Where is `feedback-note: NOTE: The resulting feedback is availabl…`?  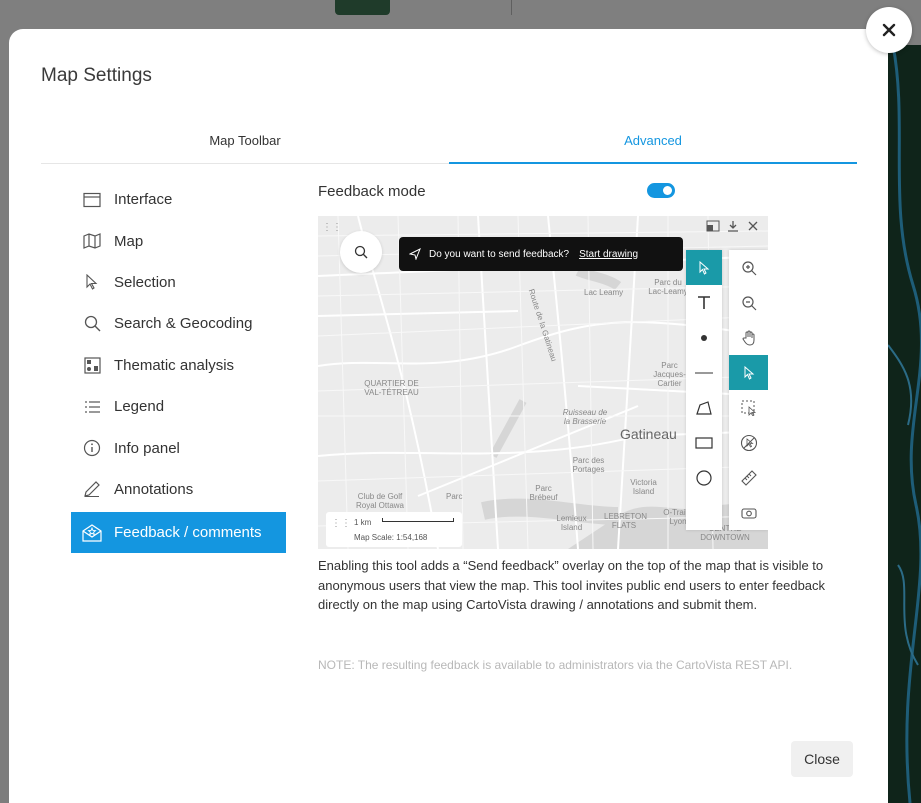 feedback-note: NOTE: The resulting feedback is availabl… is located at coordinates (555, 665).